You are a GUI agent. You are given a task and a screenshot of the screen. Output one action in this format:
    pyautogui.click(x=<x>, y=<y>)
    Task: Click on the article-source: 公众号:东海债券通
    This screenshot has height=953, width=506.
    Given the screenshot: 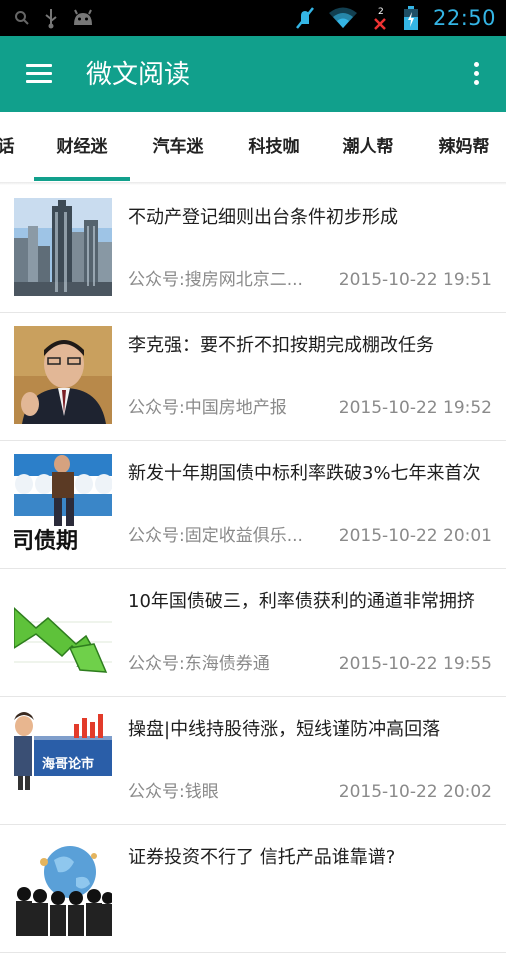 What is the action you would take?
    pyautogui.click(x=199, y=664)
    